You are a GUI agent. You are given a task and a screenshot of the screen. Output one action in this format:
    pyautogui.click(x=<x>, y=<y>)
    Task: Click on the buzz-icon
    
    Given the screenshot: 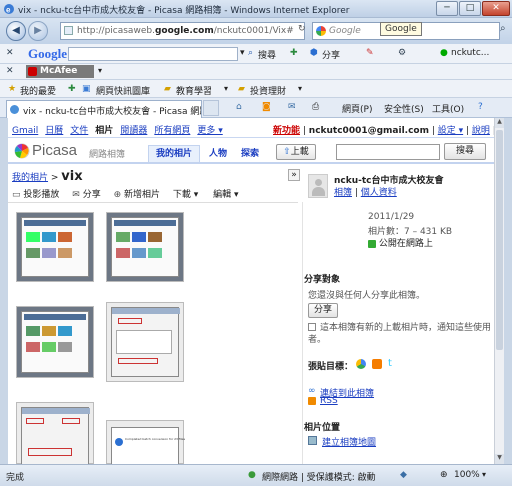 What is the action you would take?
    pyautogui.click(x=361, y=364)
    